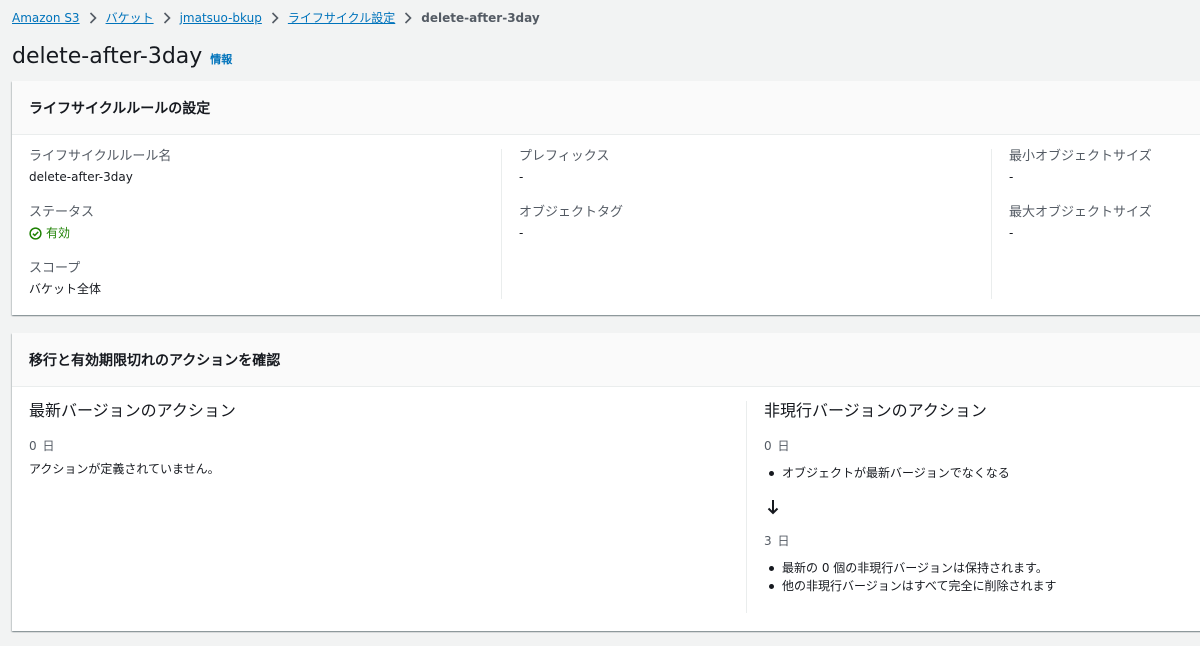  I want to click on prefix-field: プレフィックス -, so click(755, 167).